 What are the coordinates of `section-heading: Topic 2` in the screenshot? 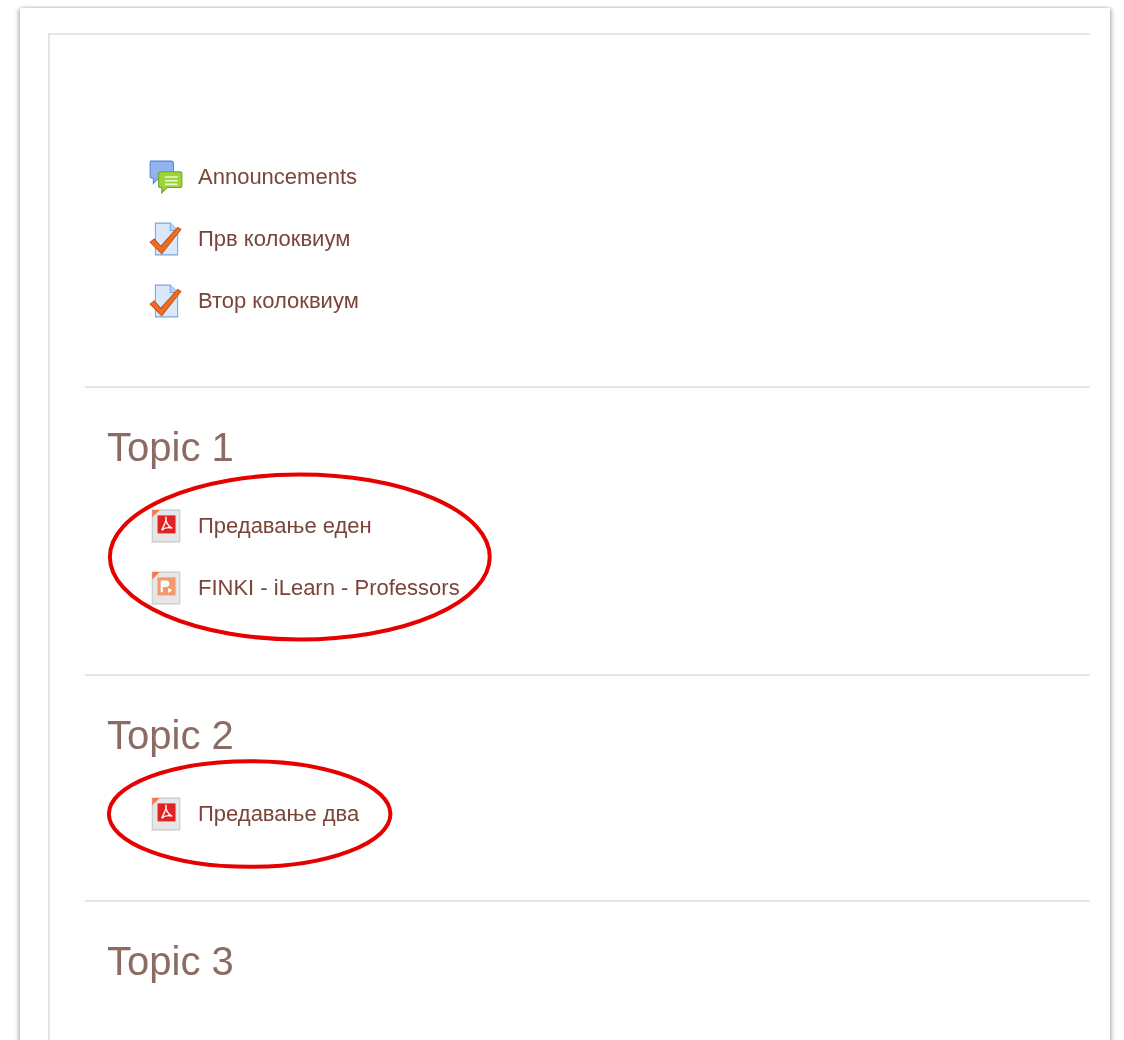 It's located at (171, 735).